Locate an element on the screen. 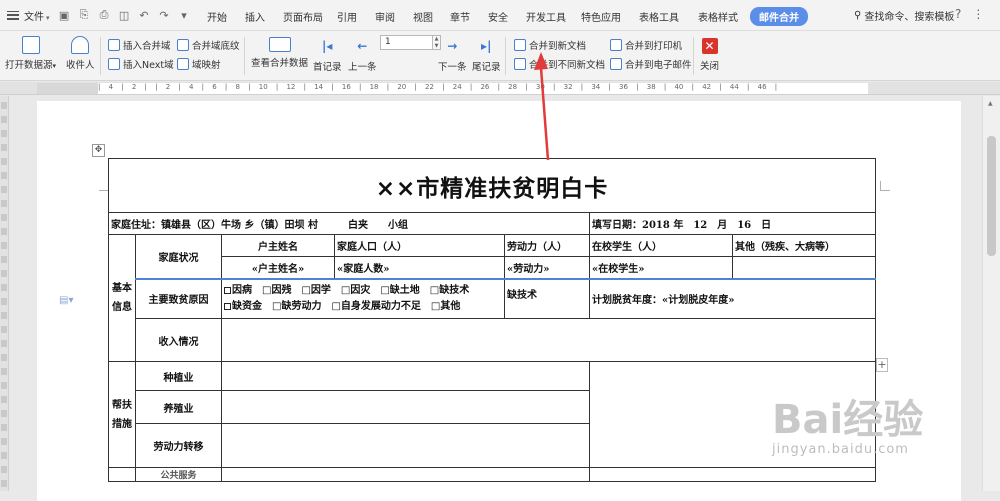 This screenshot has width=1000, height=501. planting-label: 种植业 is located at coordinates (178, 376).